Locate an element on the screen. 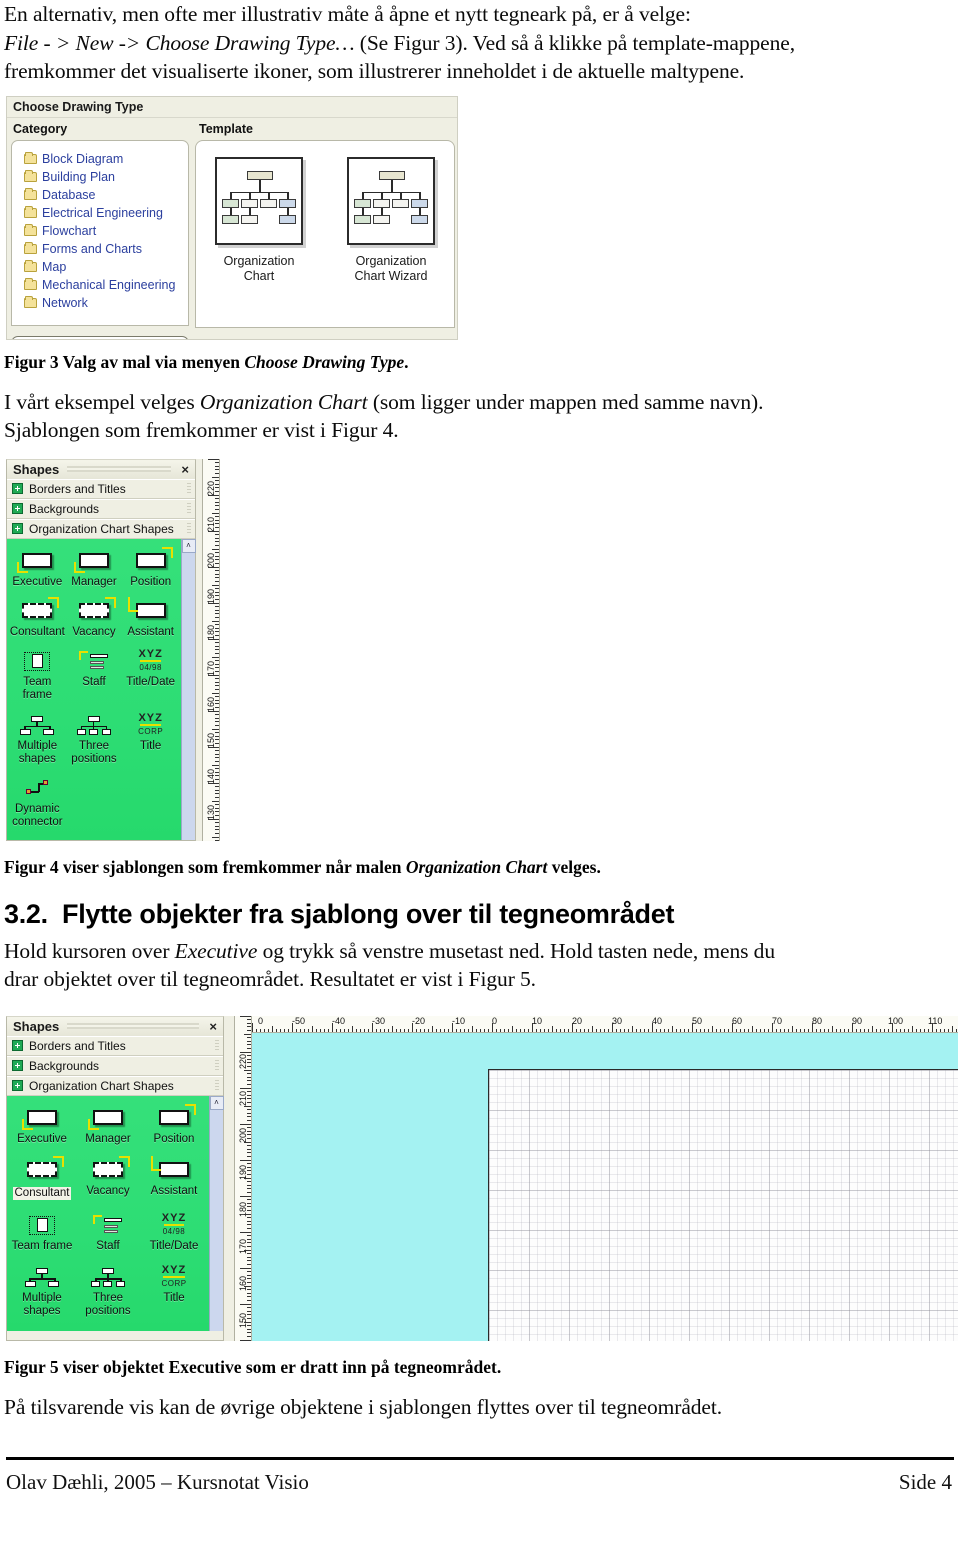 The image size is (960, 1541). category-item-database: Database is located at coordinates (100, 195).